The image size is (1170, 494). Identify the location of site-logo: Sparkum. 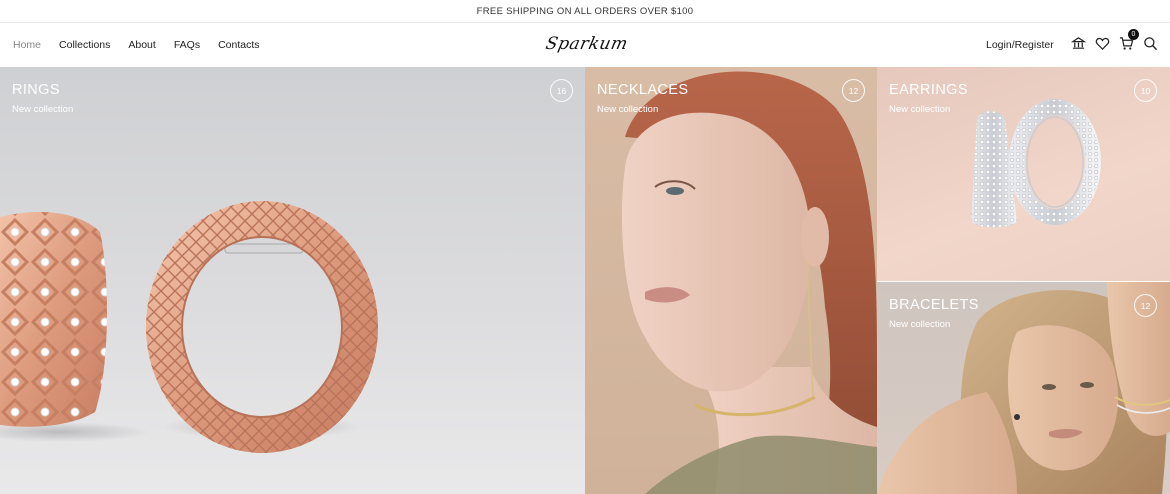
(587, 44).